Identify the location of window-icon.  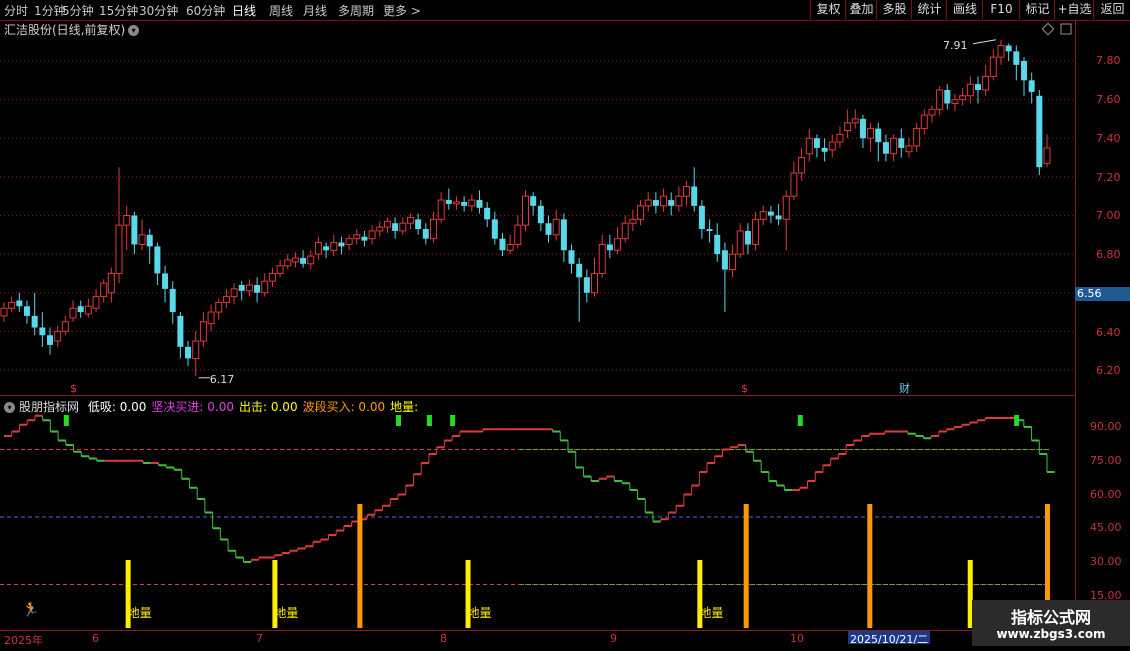
(1066, 29).